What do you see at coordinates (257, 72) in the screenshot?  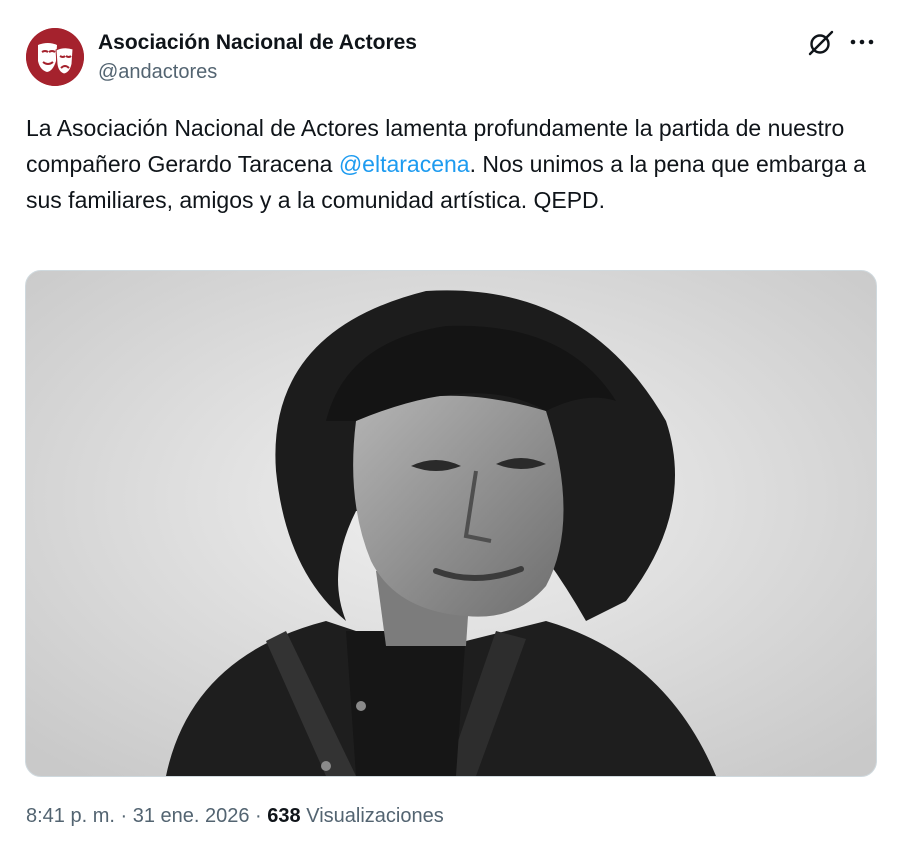 I see `handle: @andactores` at bounding box center [257, 72].